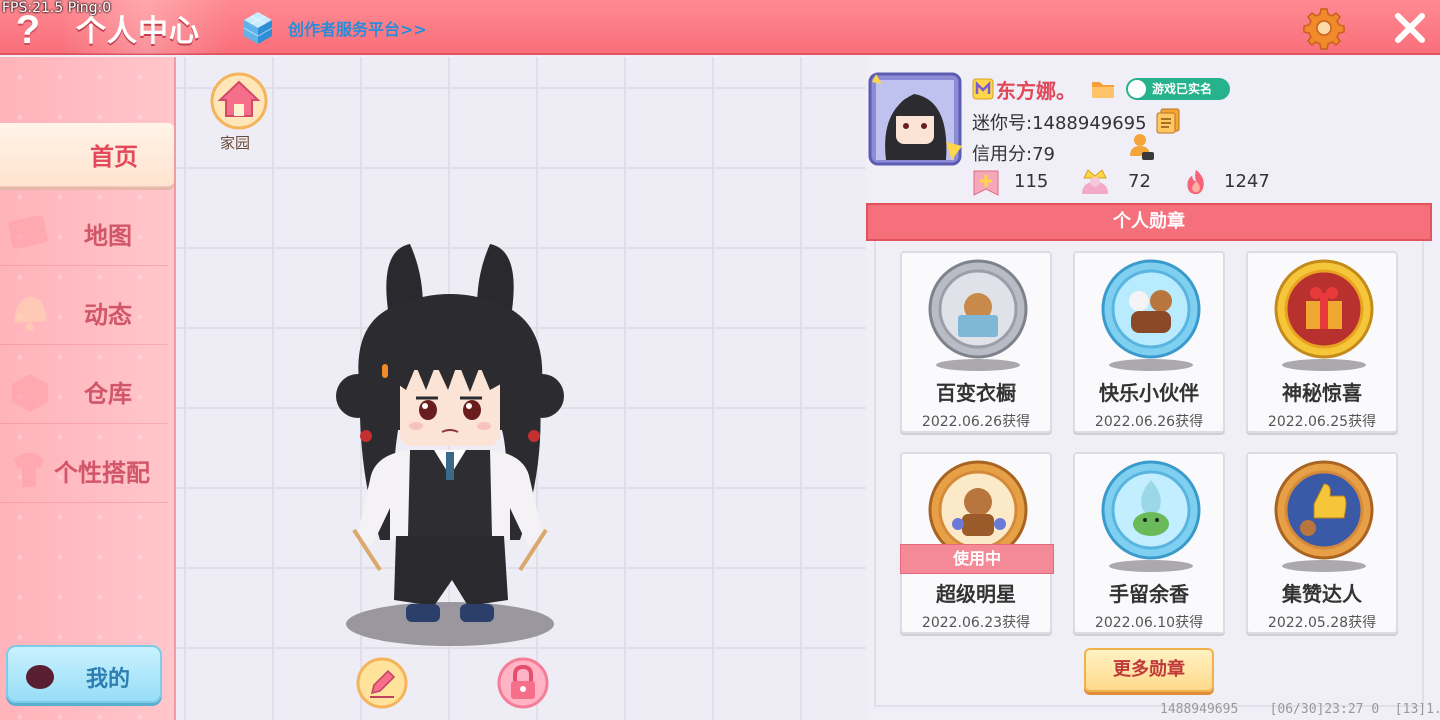 This screenshot has width=1440, height=720. Describe the element at coordinates (983, 89) in the screenshot. I see `vip-m-icon` at that location.